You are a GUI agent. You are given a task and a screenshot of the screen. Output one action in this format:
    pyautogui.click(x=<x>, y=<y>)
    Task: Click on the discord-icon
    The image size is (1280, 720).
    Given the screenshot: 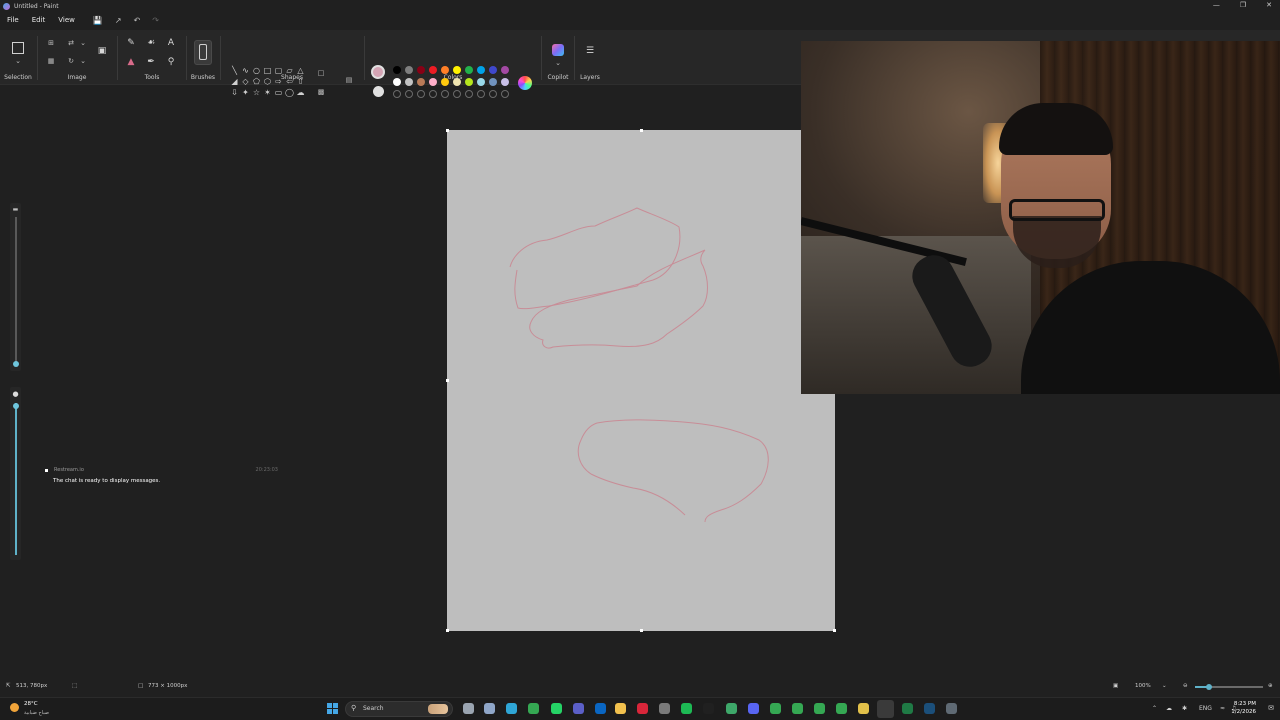 What is the action you would take?
    pyautogui.click(x=753, y=708)
    